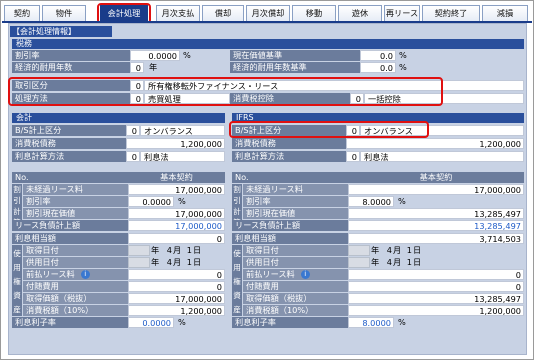  I want to click on ifrs-right-of-use-vertical-label: 使用権資産, so click(237, 280).